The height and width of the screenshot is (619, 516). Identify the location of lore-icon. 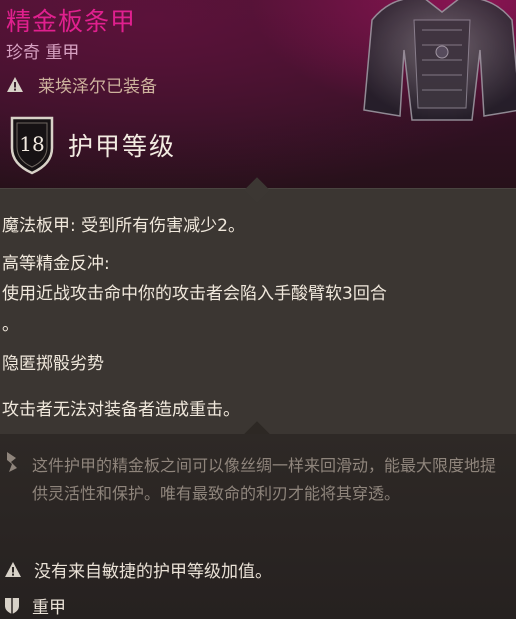
(12, 462).